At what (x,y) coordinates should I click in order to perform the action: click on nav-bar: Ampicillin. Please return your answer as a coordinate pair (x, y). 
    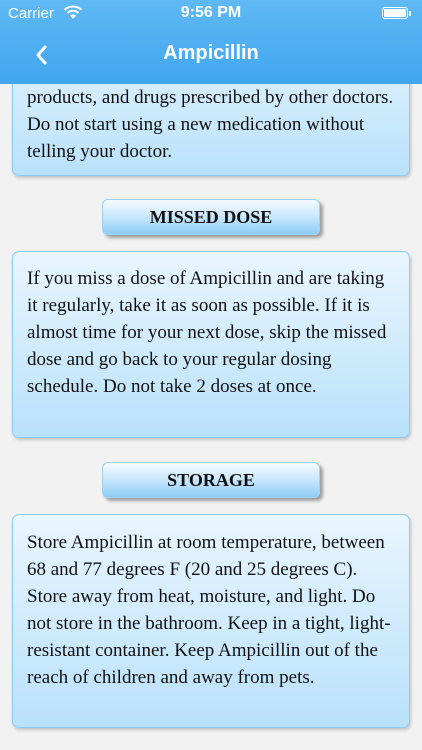
    Looking at the image, I should click on (211, 57).